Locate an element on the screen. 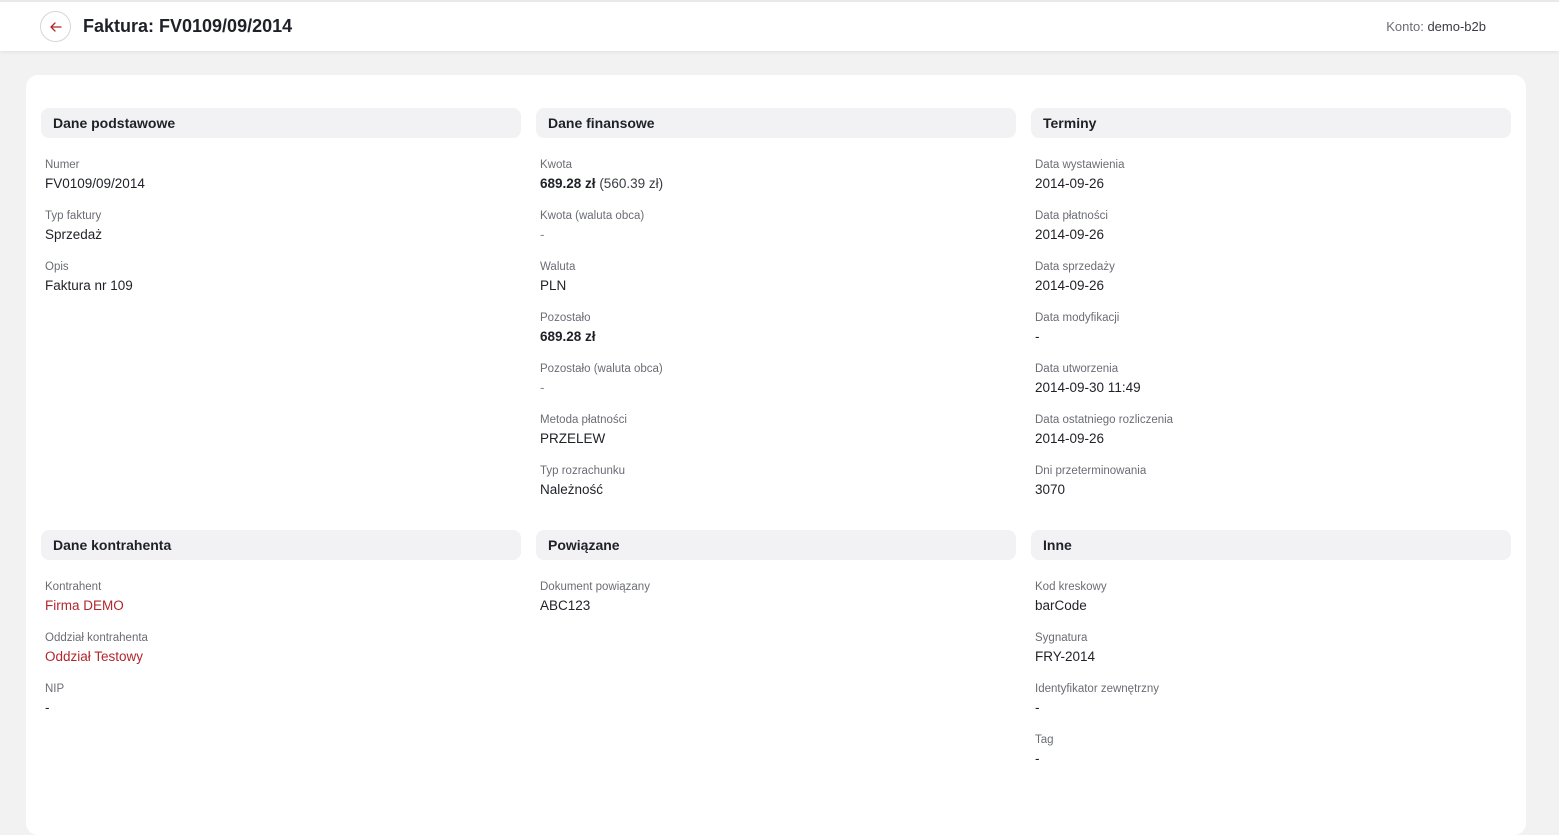  field-label: Kwota (waluta obca) is located at coordinates (592, 216).